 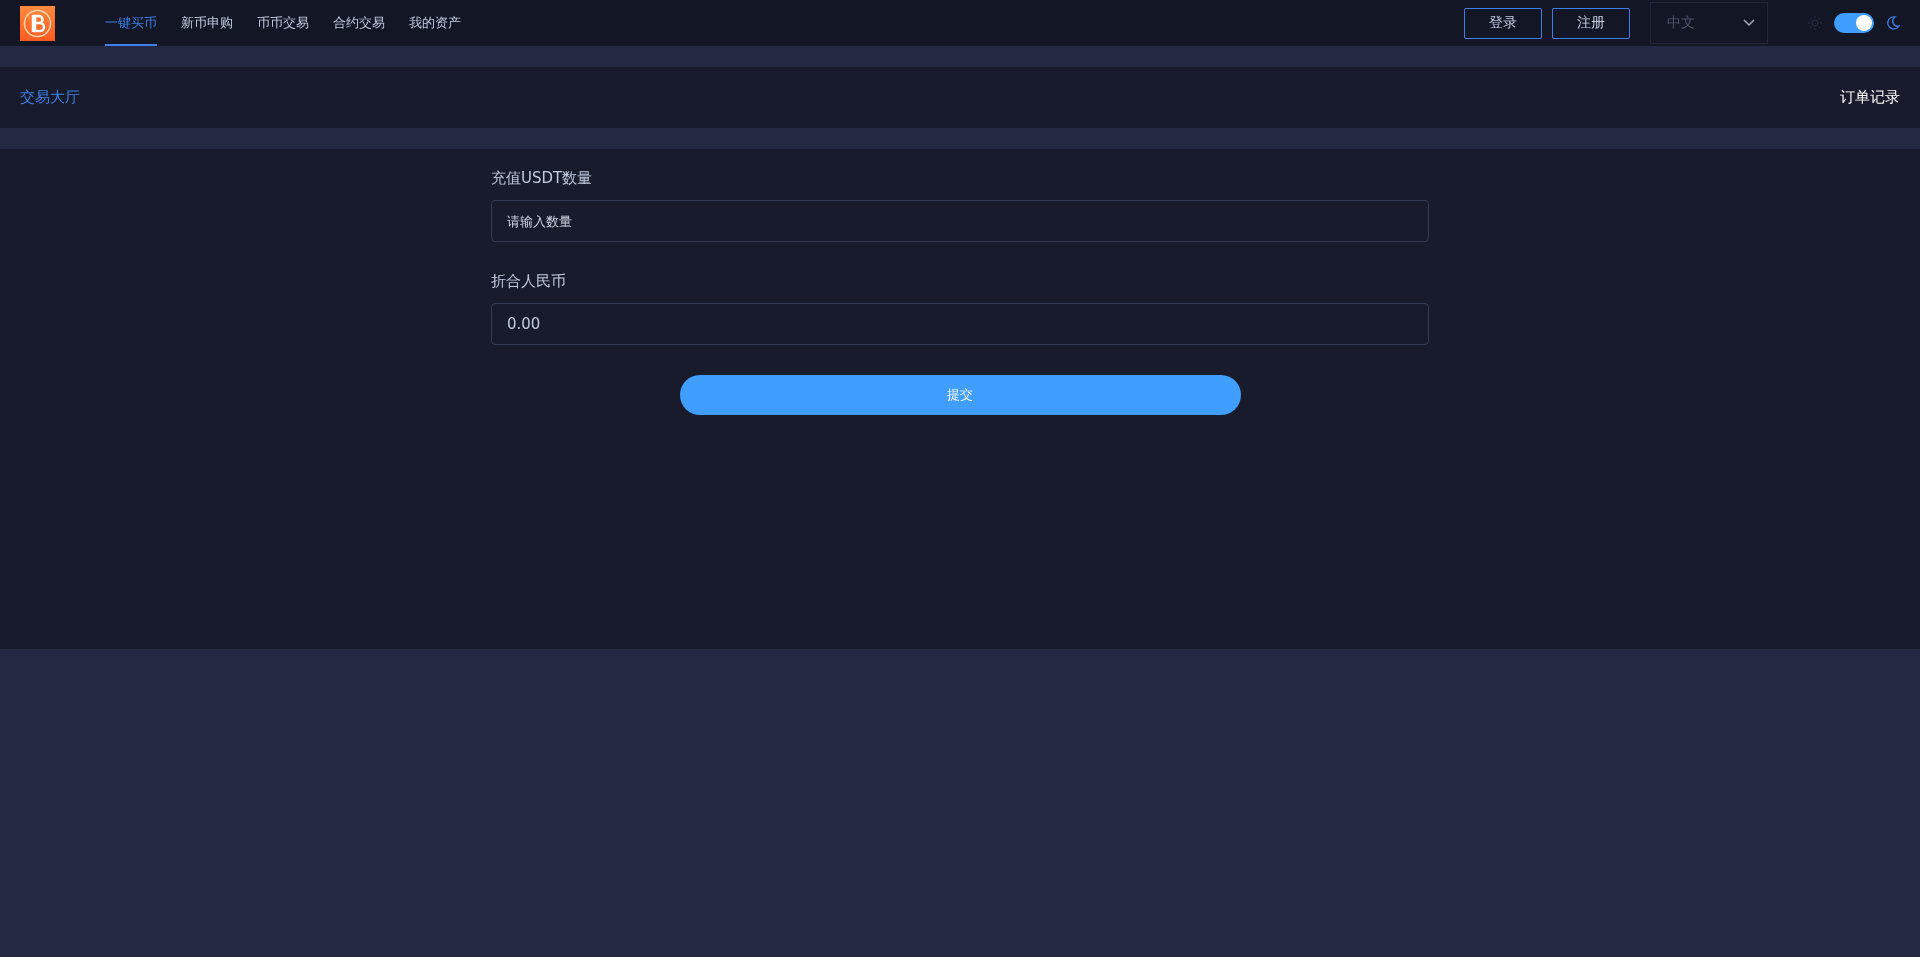 I want to click on moon-icon, so click(x=1893, y=23).